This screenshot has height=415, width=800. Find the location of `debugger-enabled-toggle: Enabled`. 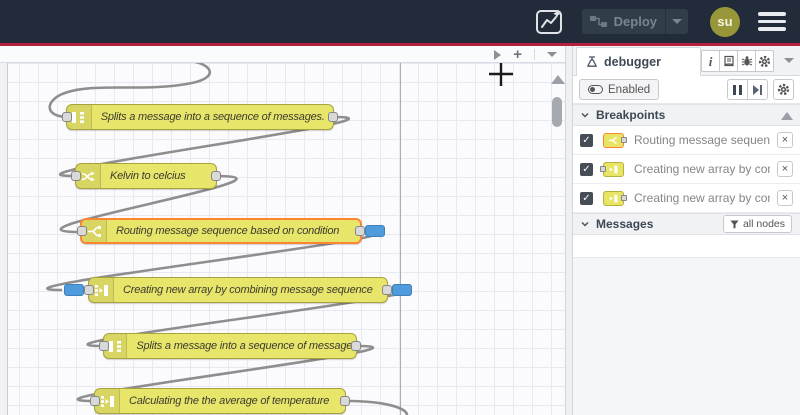

debugger-enabled-toggle: Enabled is located at coordinates (619, 89).